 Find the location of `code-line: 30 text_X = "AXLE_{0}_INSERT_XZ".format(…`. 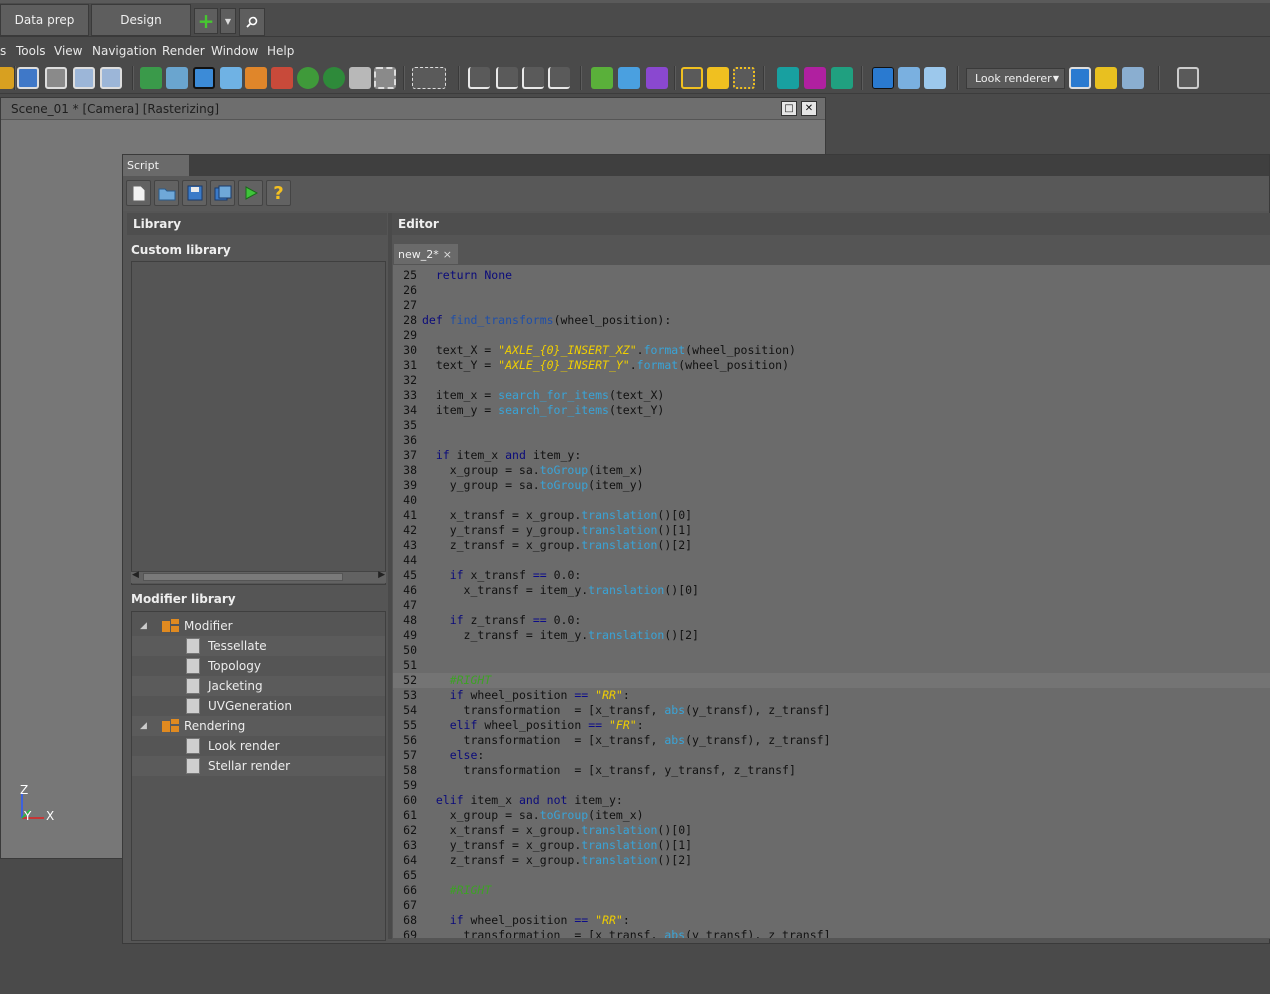

code-line: 30 text_X = "AXLE_{0}_INSERT_XZ".format(… is located at coordinates (831, 350).